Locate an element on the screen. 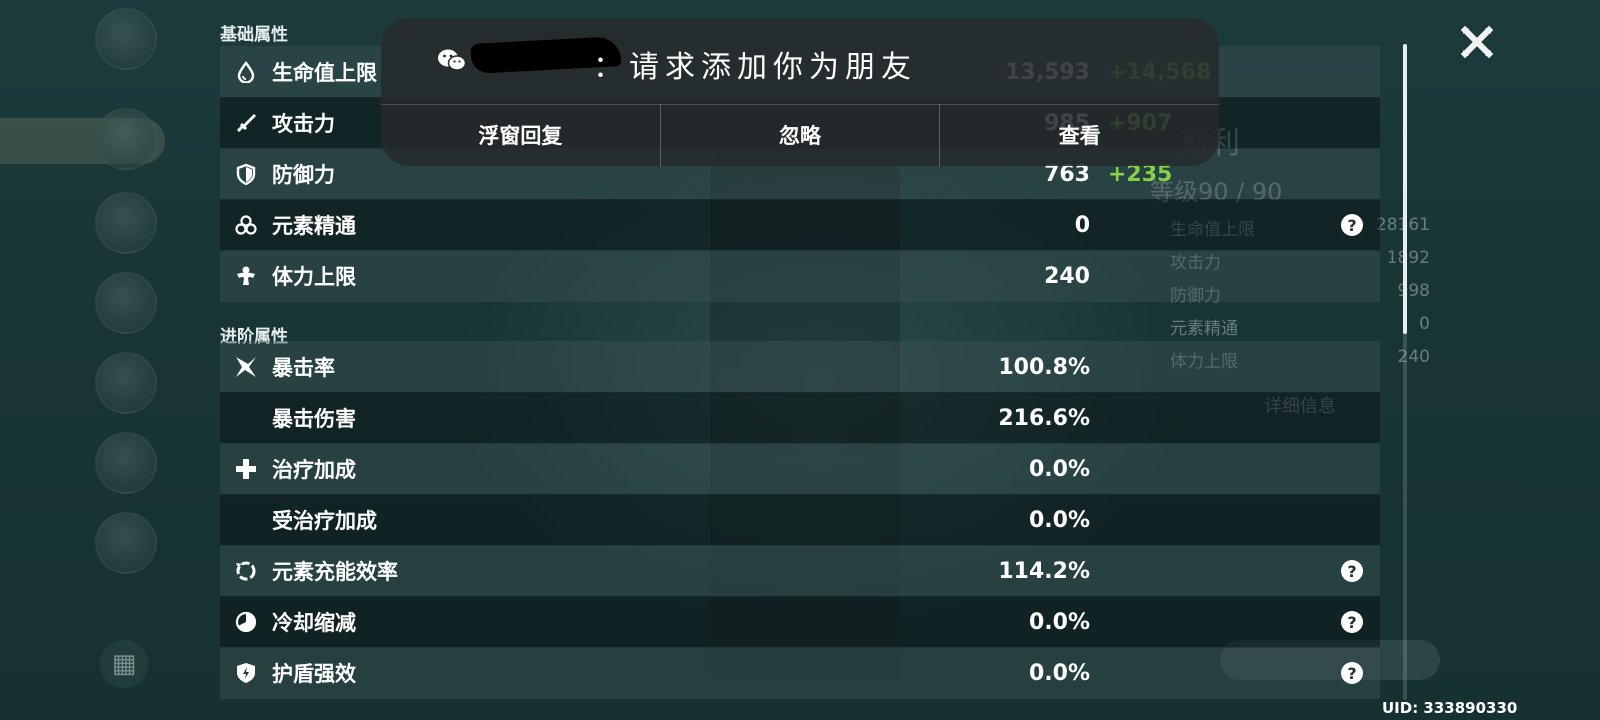 The width and height of the screenshot is (1600, 720). healing-cross-icon is located at coordinates (246, 469).